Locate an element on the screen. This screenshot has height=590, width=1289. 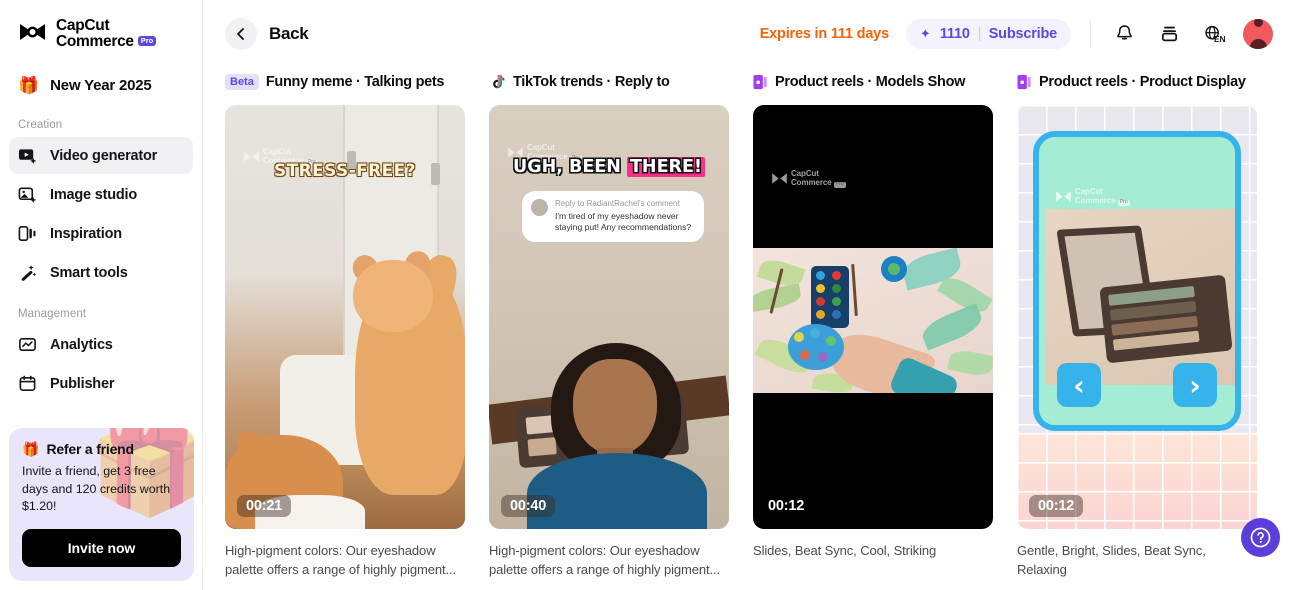
credits-count: 1110 is located at coordinates (954, 33).